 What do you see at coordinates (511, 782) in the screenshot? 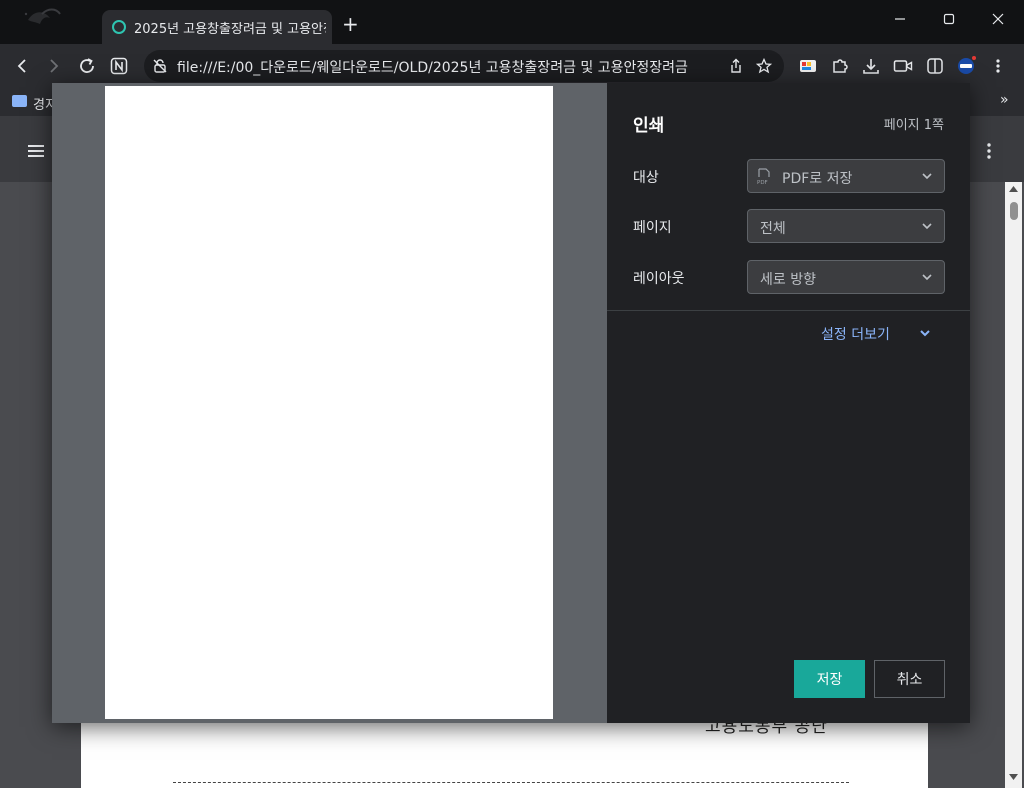
I see `document-divider` at bounding box center [511, 782].